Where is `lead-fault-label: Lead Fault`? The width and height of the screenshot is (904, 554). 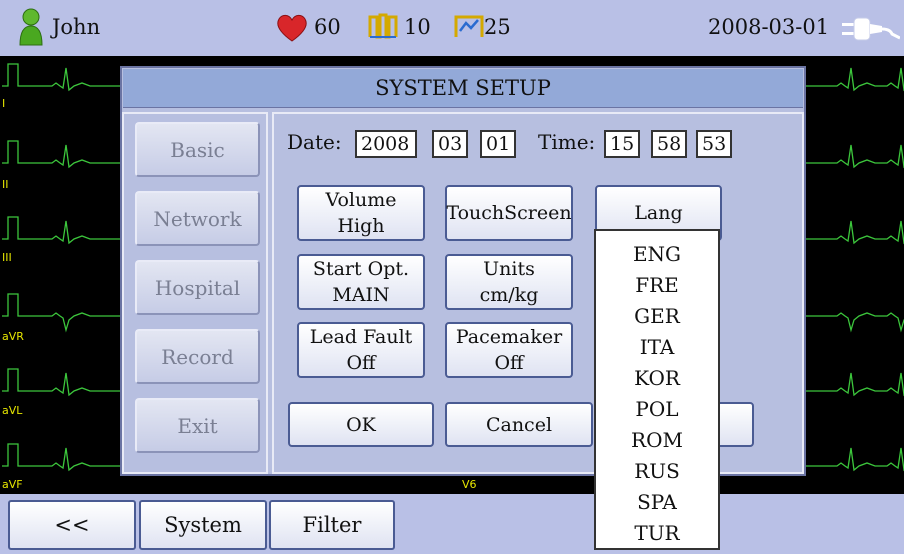 lead-fault-label: Lead Fault is located at coordinates (361, 337).